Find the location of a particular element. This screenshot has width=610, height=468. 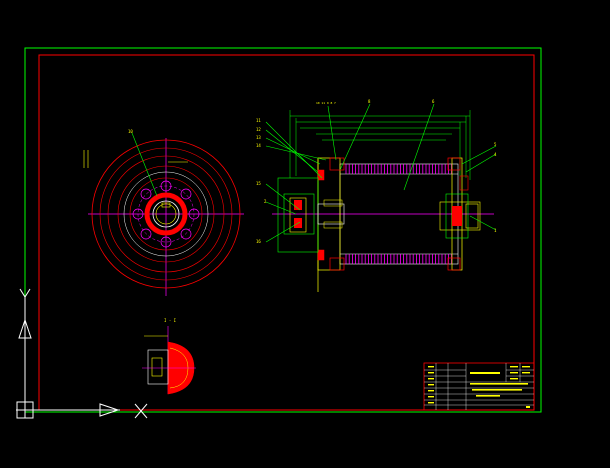

balloon-group-top: 10 11 9 8 7 is located at coordinates (326, 103).